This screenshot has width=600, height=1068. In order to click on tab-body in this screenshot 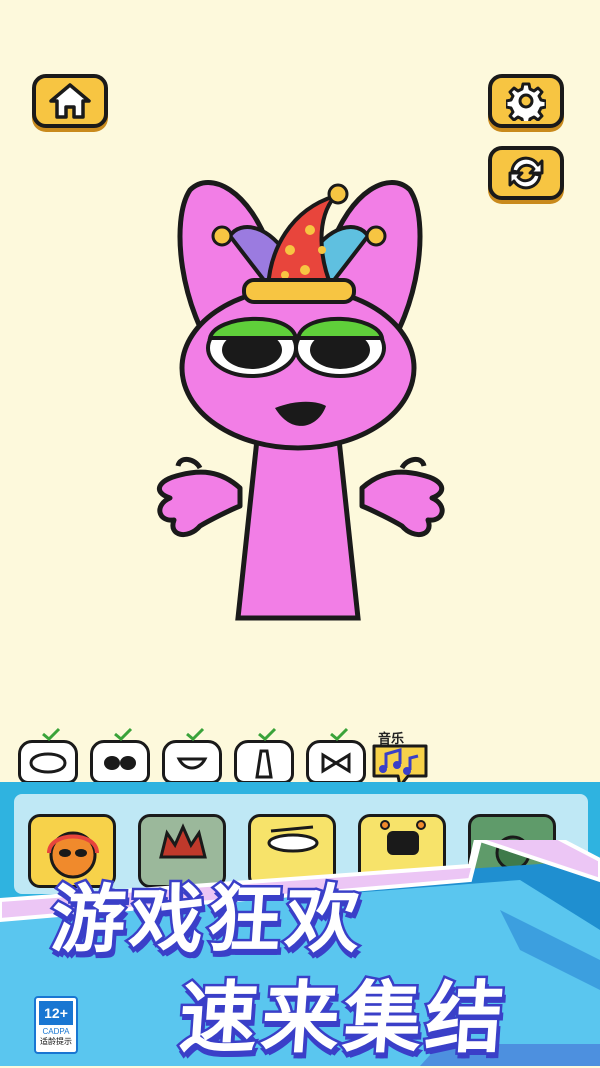, I will do `click(264, 755)`.